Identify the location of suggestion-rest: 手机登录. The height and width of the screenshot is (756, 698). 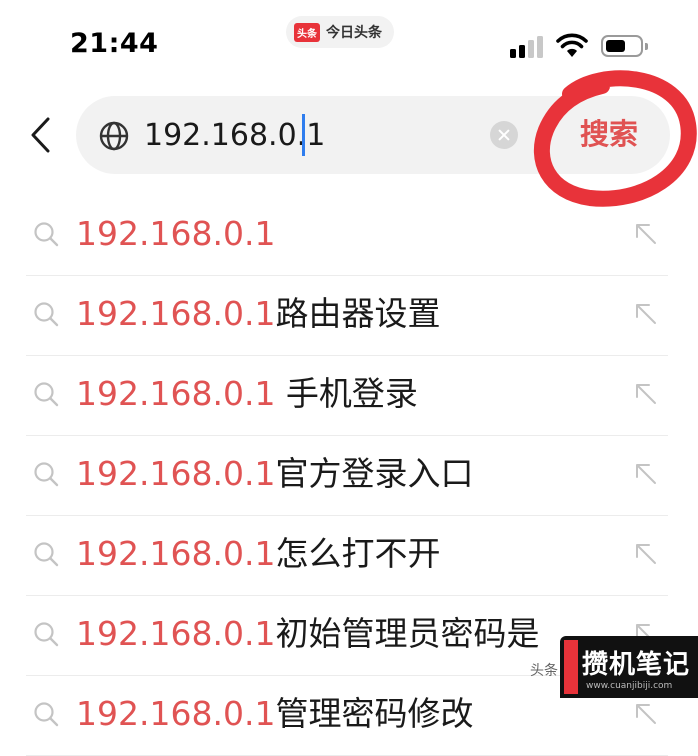
(346, 393).